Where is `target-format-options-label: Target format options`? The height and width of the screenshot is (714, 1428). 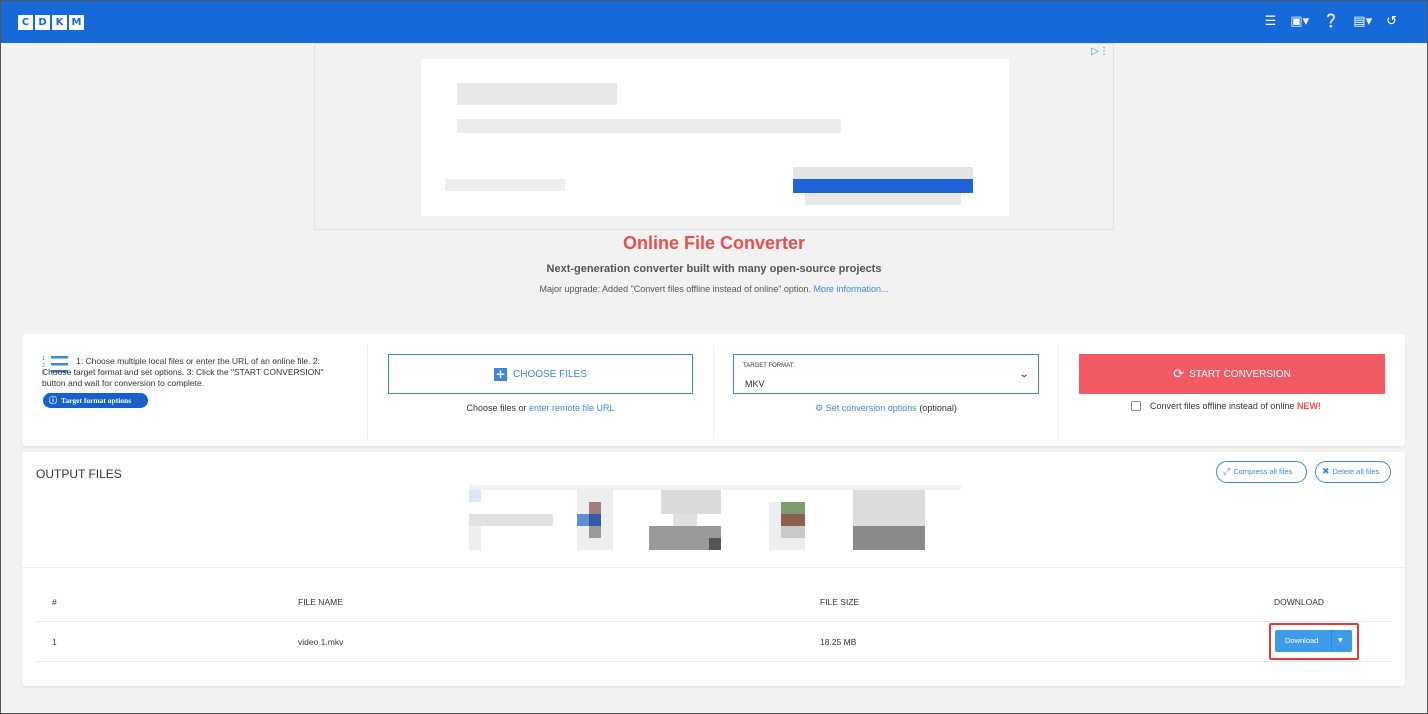 target-format-options-label: Target format options is located at coordinates (96, 400).